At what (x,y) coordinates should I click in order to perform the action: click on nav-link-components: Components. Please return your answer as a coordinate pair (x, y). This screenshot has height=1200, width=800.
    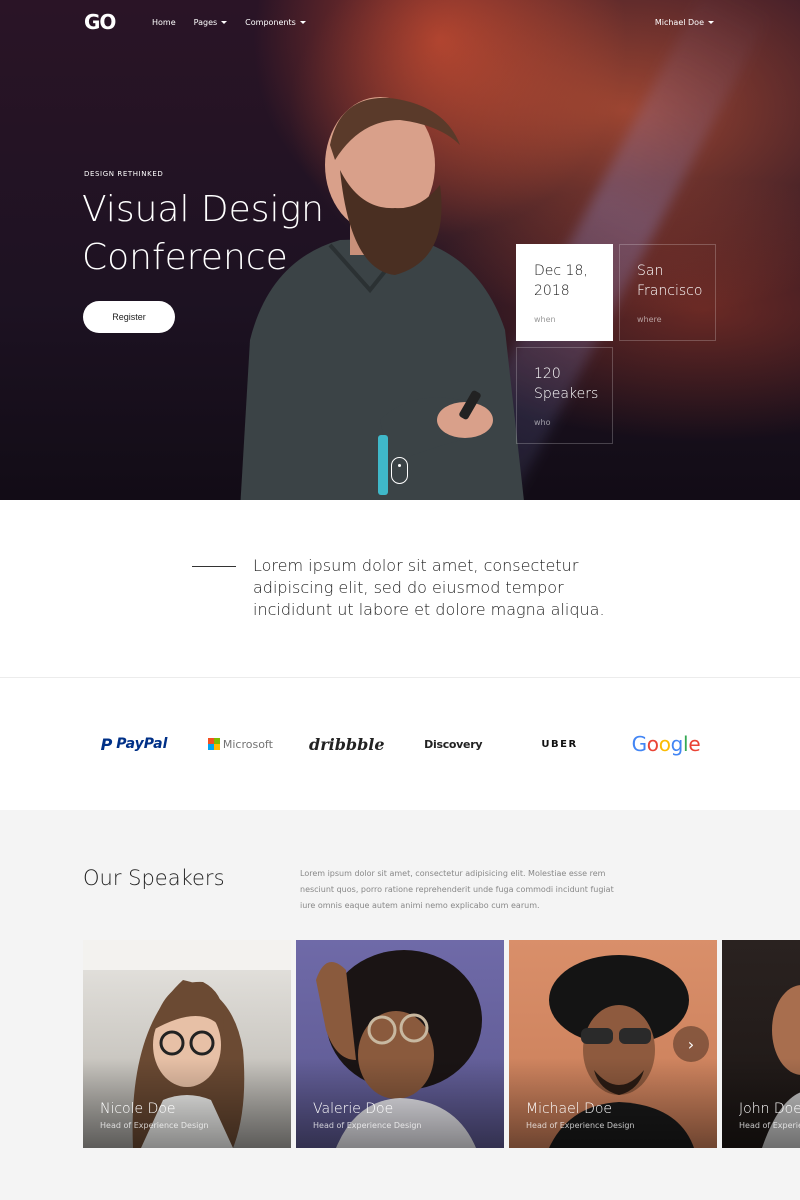
    Looking at the image, I should click on (275, 22).